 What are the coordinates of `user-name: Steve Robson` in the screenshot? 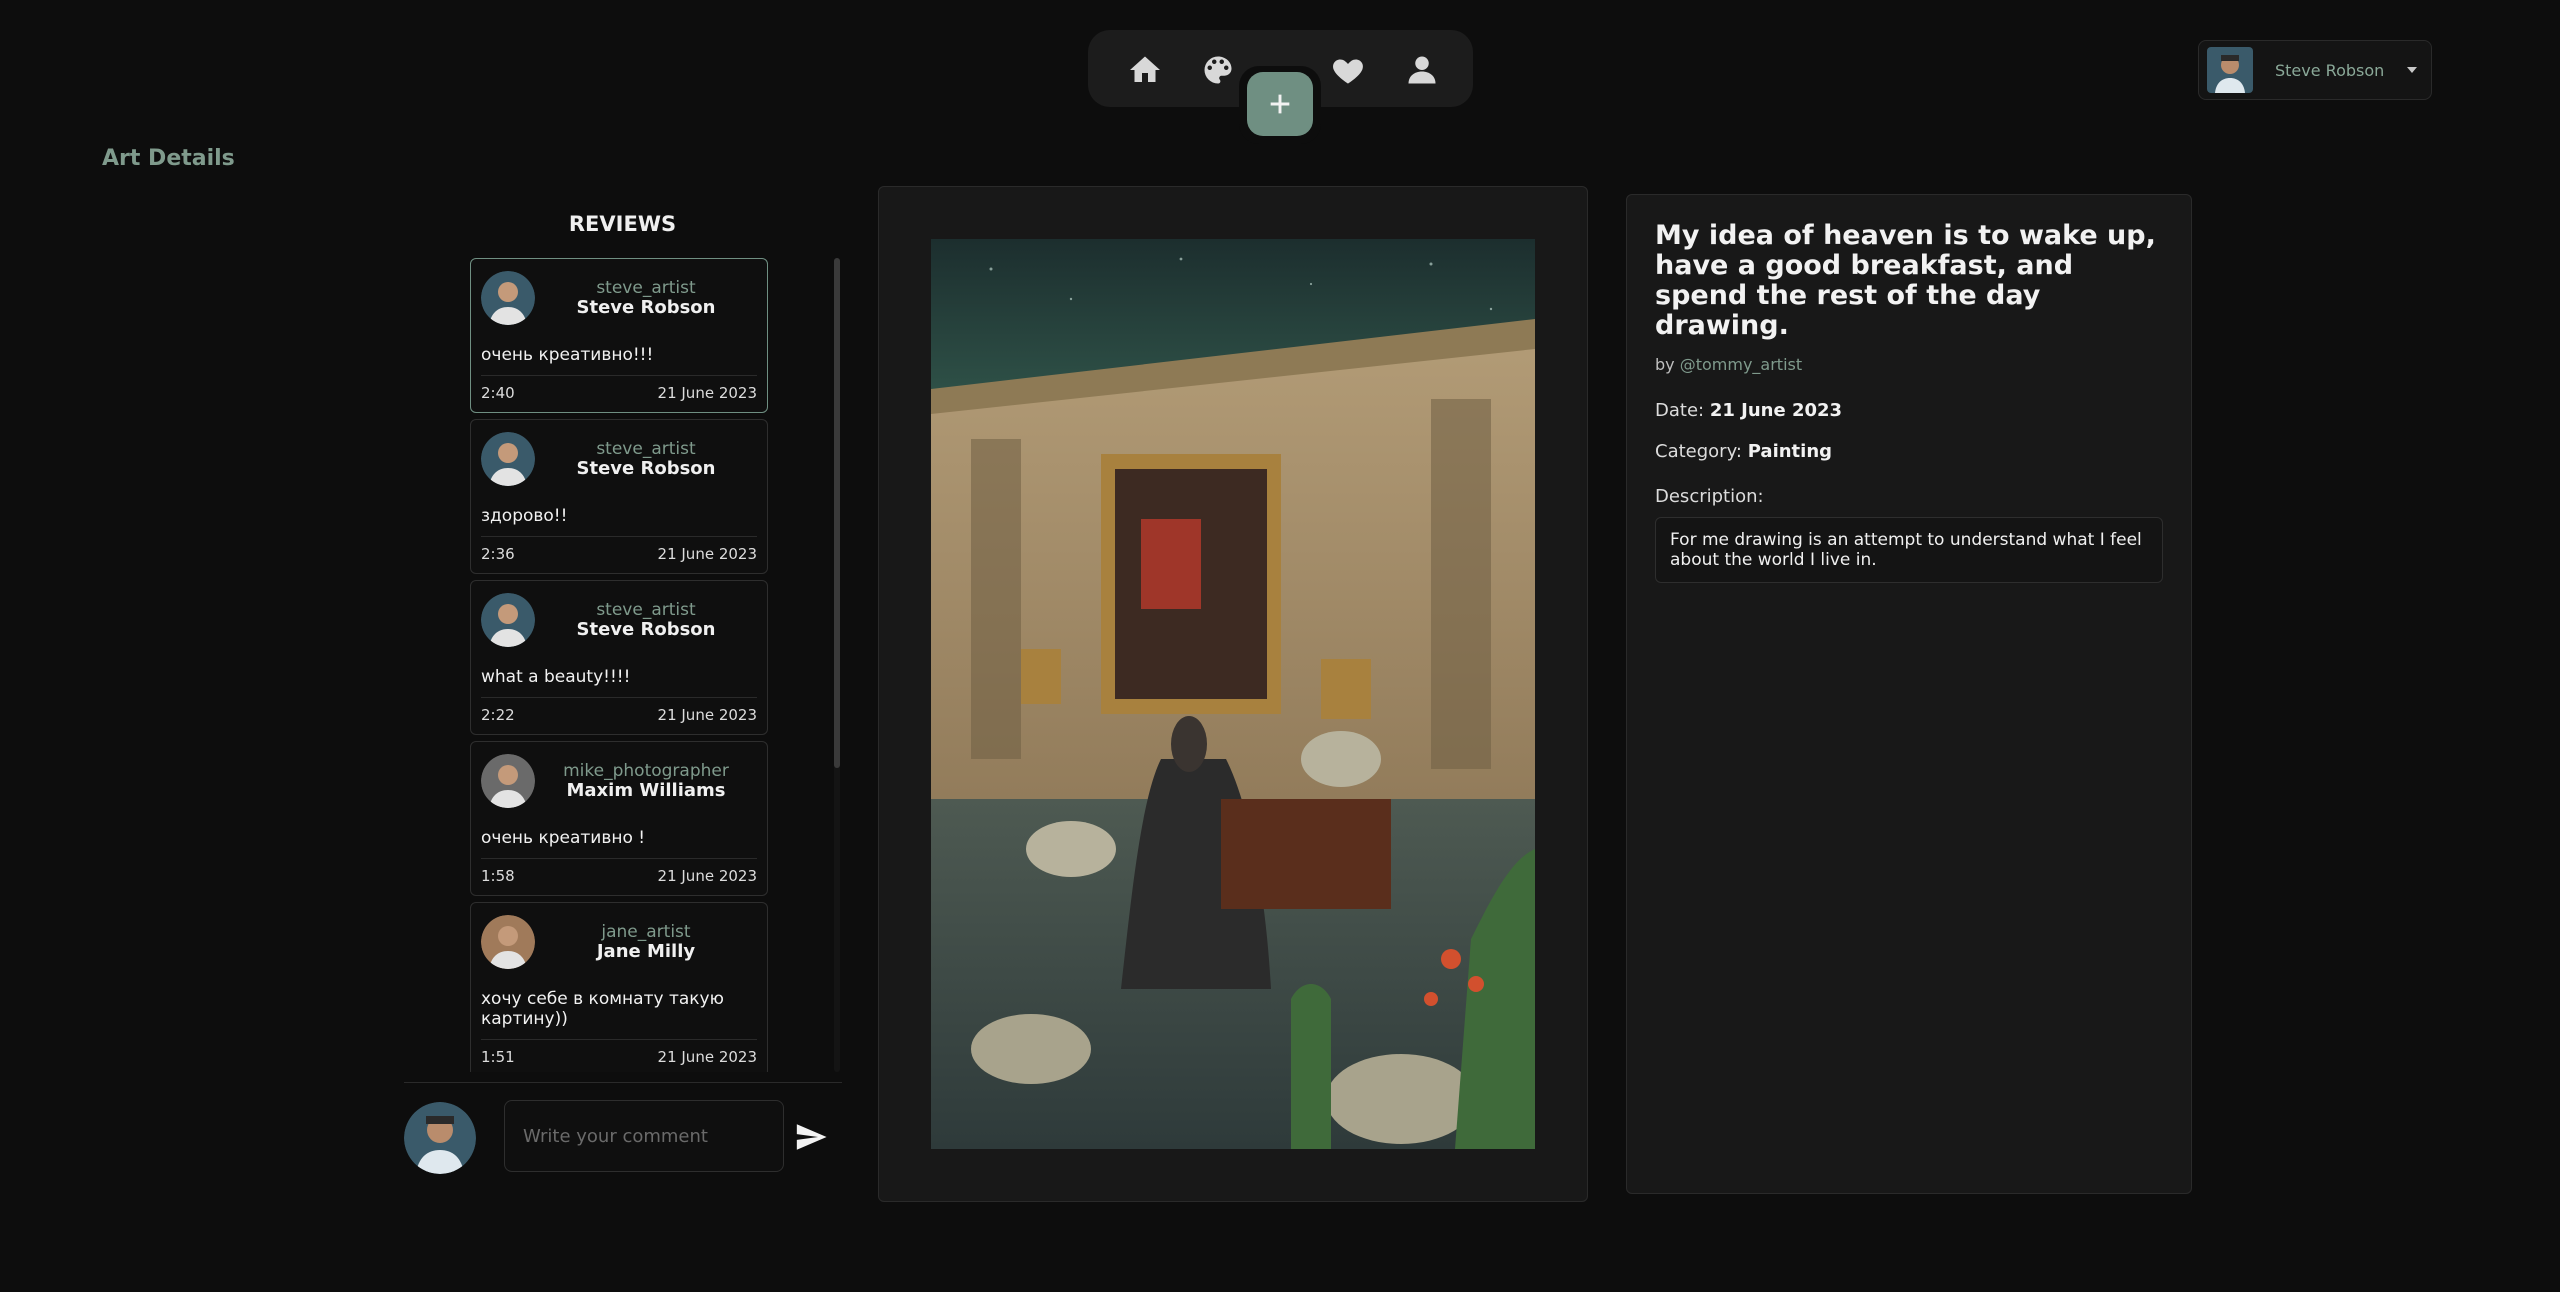 It's located at (2330, 70).